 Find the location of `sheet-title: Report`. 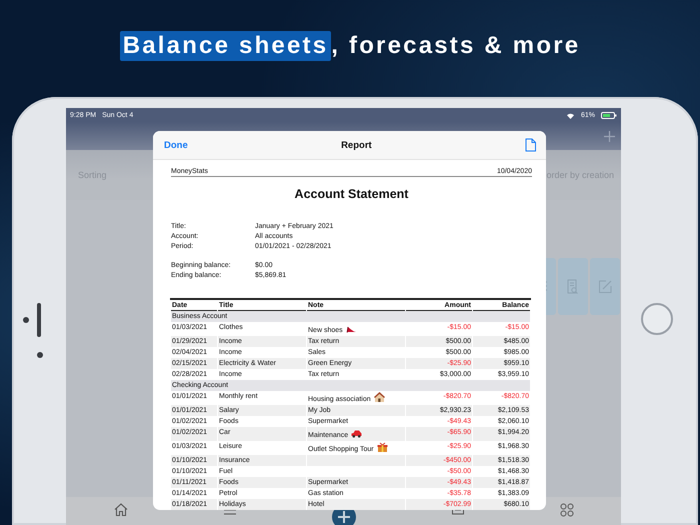

sheet-title: Report is located at coordinates (356, 145).